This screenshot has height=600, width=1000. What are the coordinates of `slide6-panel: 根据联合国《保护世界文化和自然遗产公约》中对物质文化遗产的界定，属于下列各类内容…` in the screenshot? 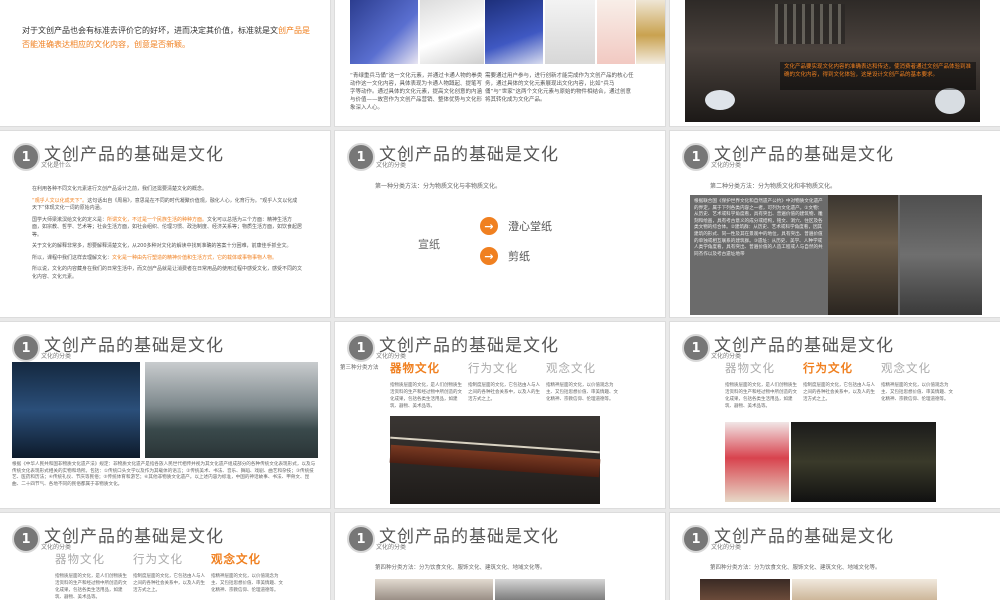 It's located at (836, 255).